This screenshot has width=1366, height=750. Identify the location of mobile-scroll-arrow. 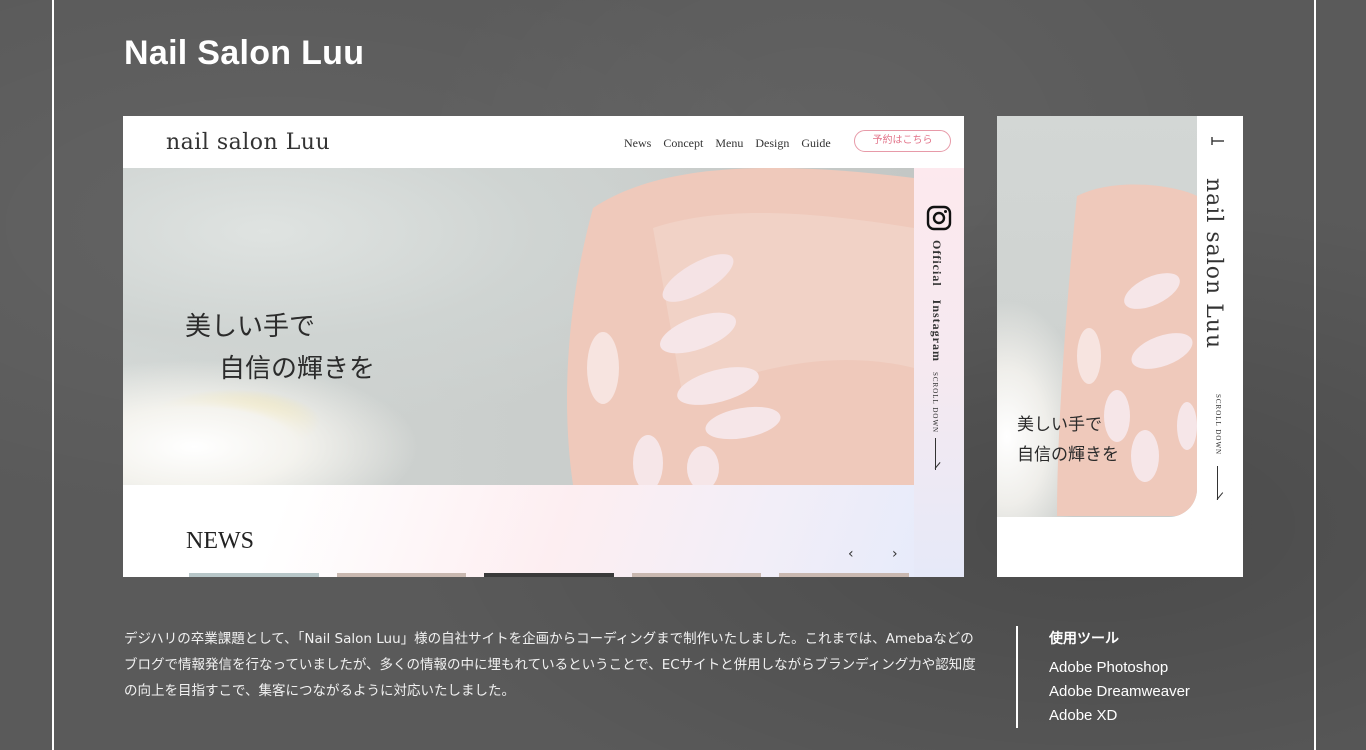
(1217, 483).